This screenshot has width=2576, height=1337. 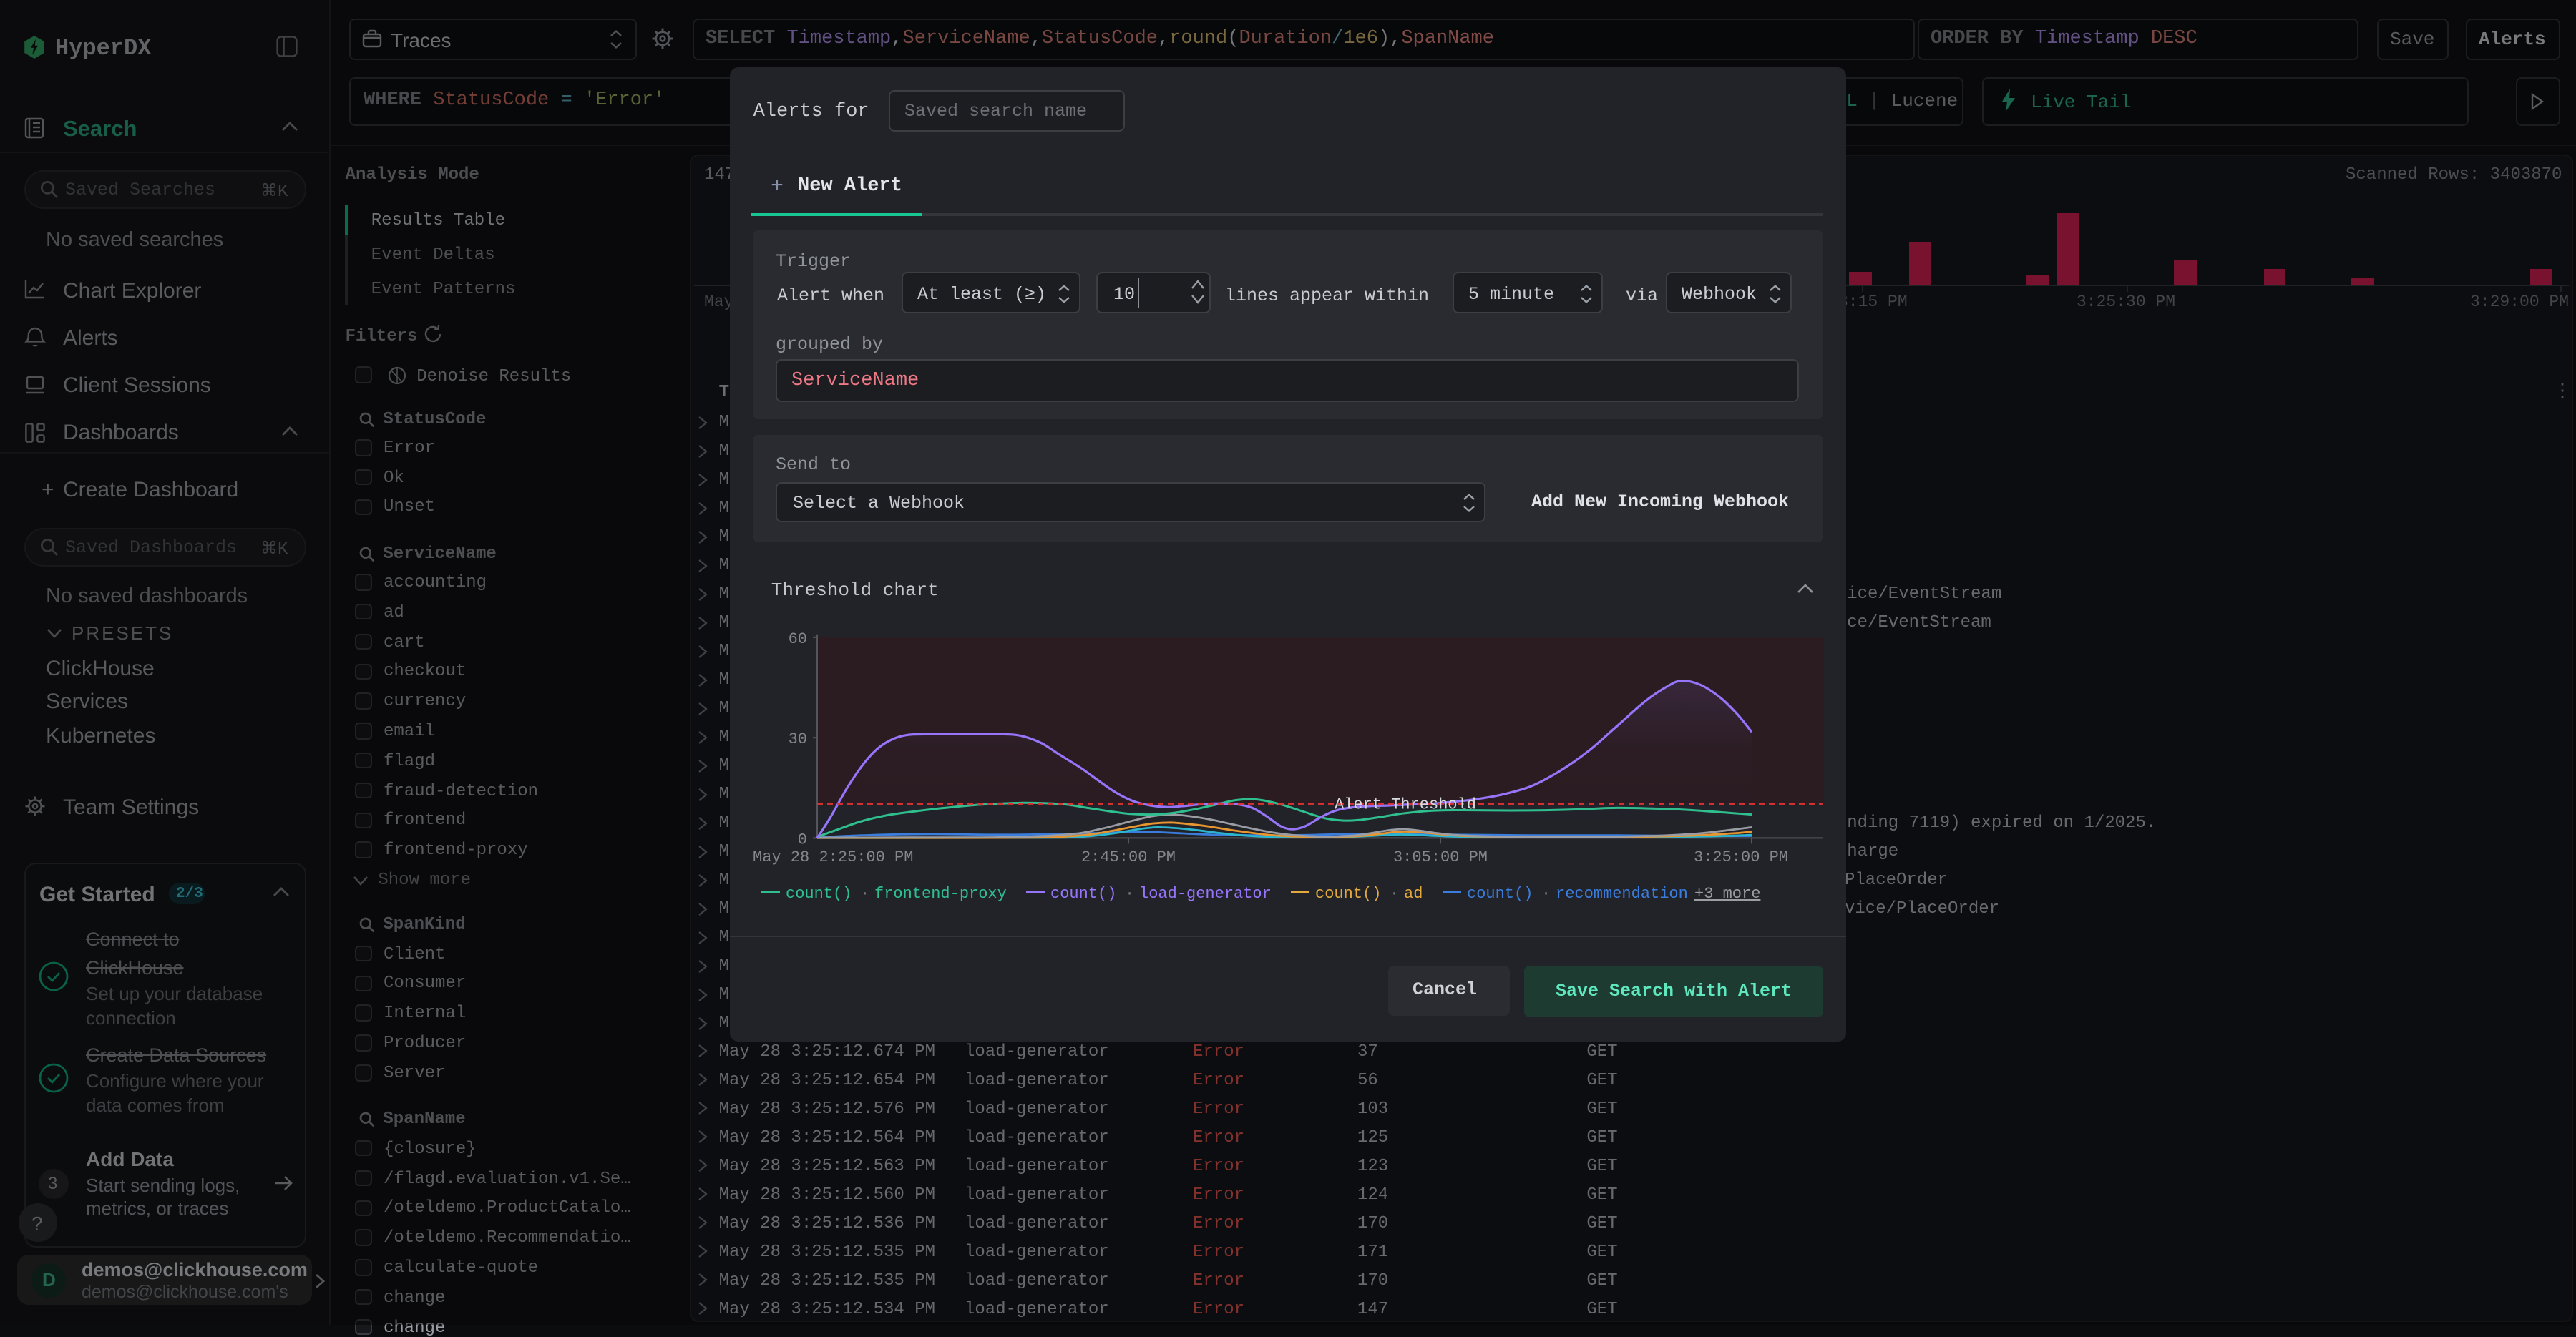 I want to click on svg-text: Alert Threshold, so click(x=1405, y=805).